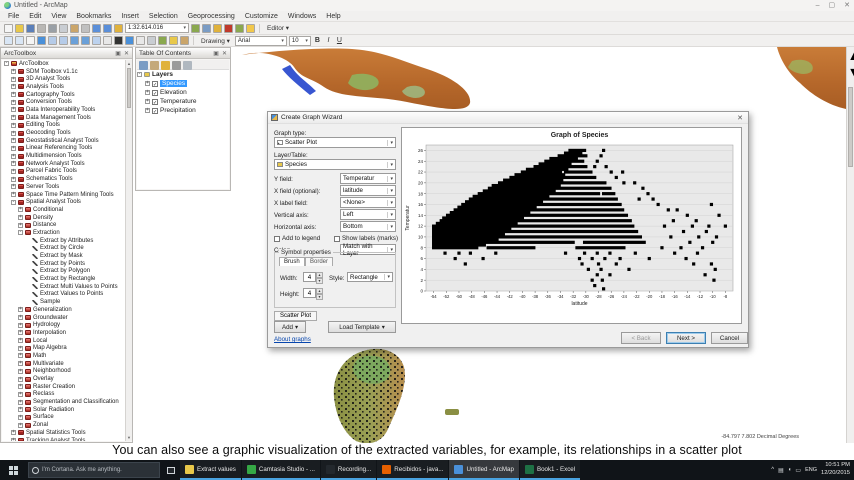 The width and height of the screenshot is (854, 480). What do you see at coordinates (63, 110) in the screenshot?
I see `toolbox-item-data-interoperability-tools: + Data Interoperability Tools` at bounding box center [63, 110].